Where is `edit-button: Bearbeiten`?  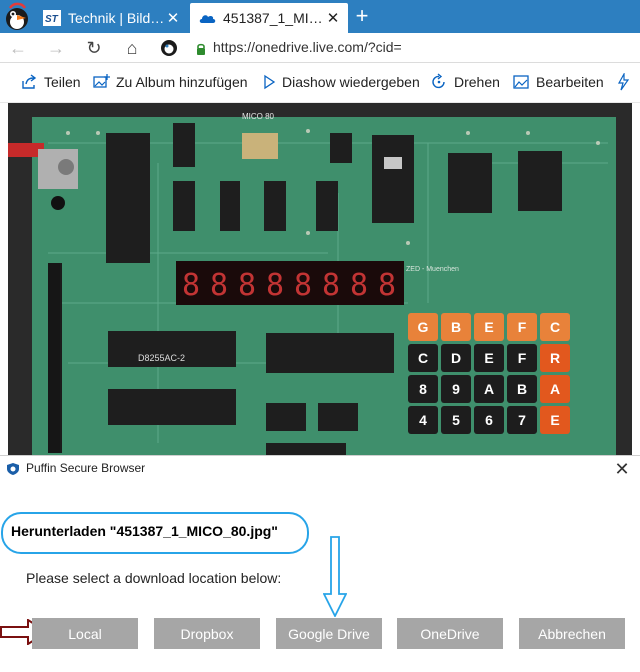
edit-button: Bearbeiten is located at coordinates (558, 82).